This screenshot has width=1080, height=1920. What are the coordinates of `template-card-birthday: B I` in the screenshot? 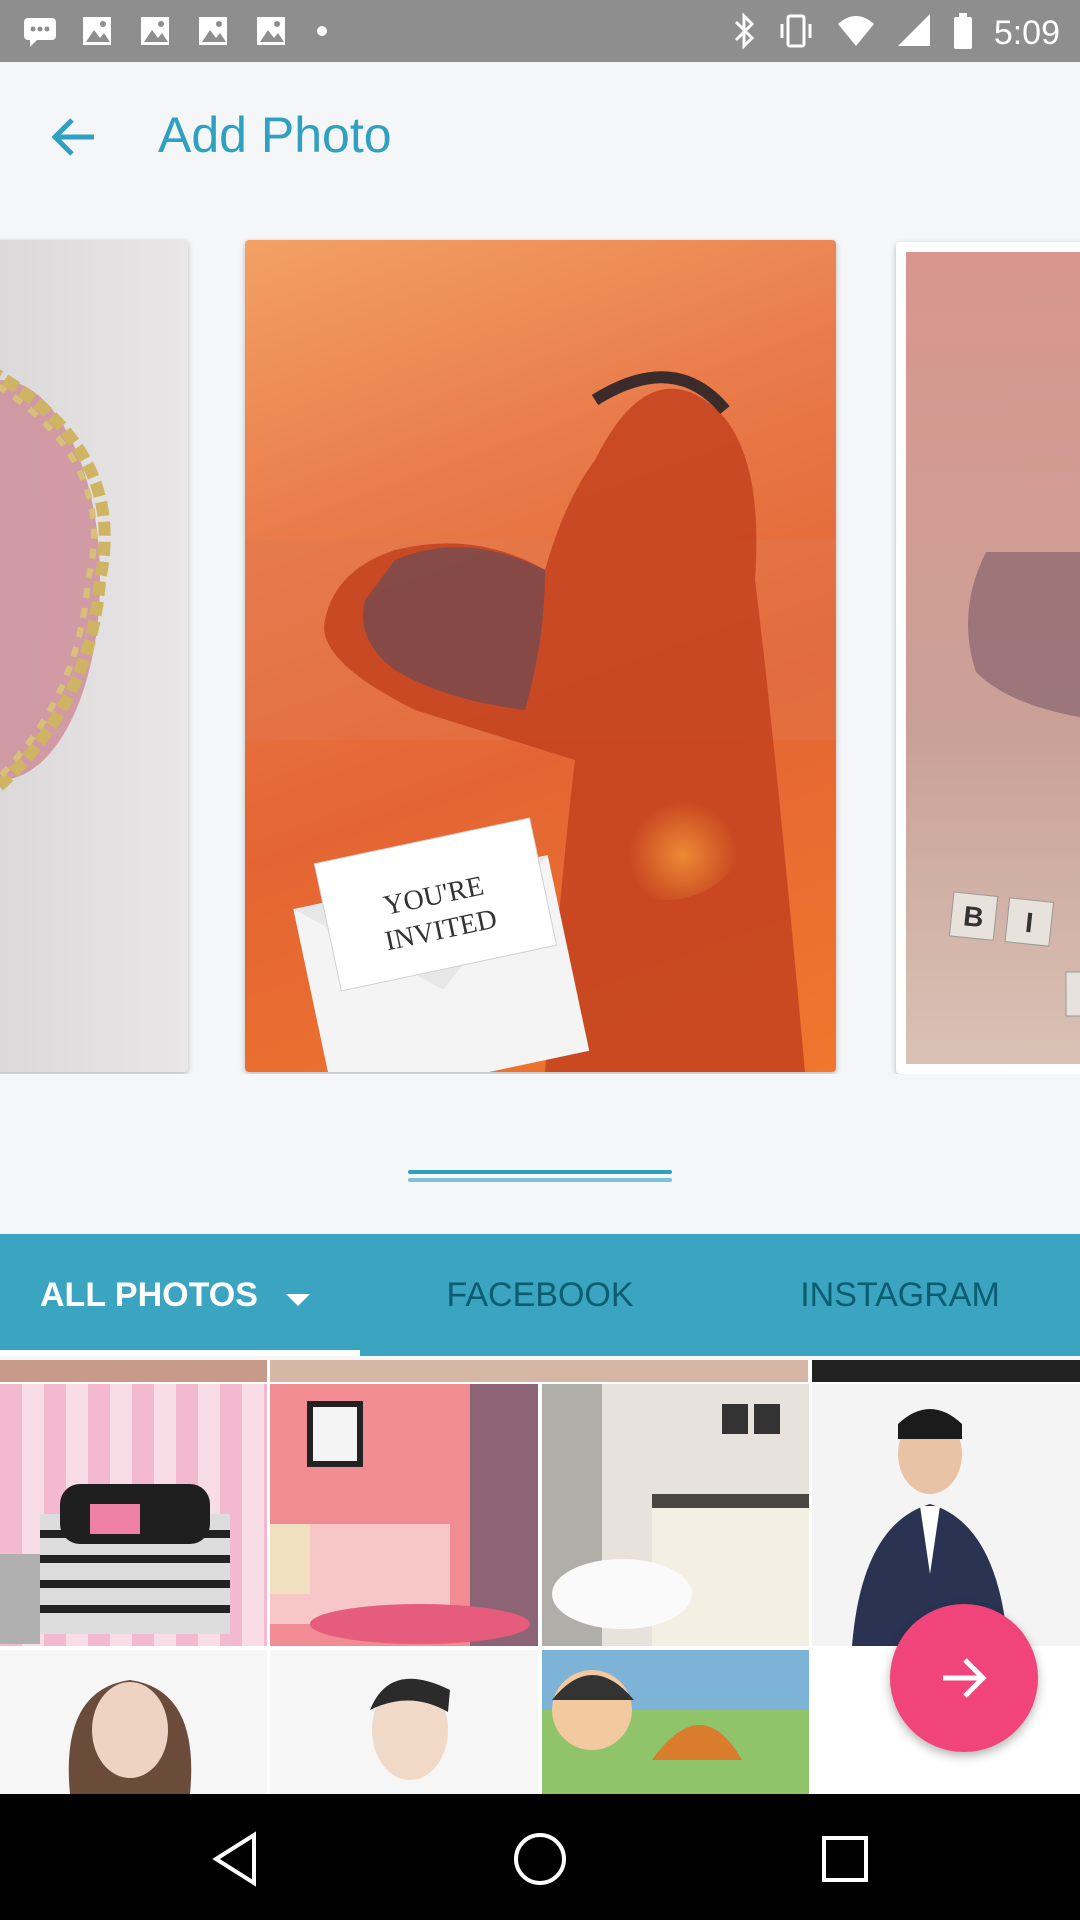 It's located at (988, 658).